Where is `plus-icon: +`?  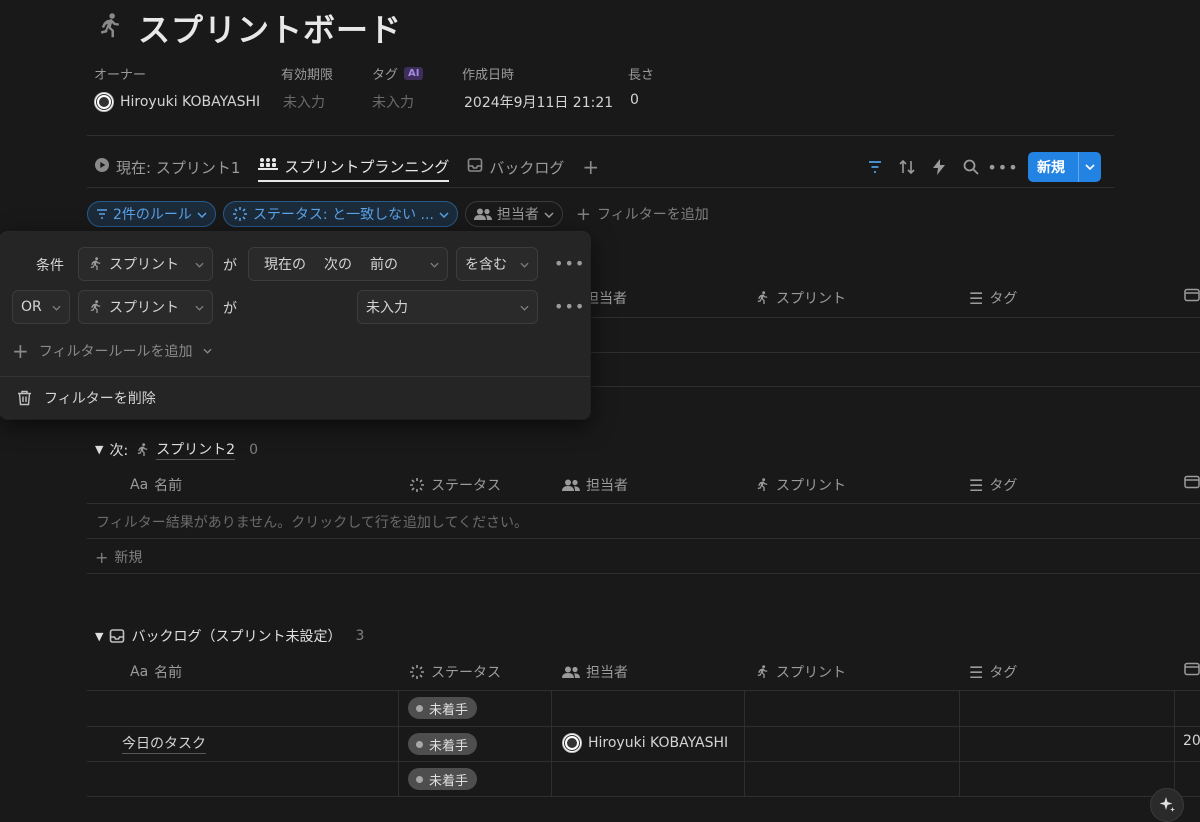 plus-icon: + is located at coordinates (591, 167).